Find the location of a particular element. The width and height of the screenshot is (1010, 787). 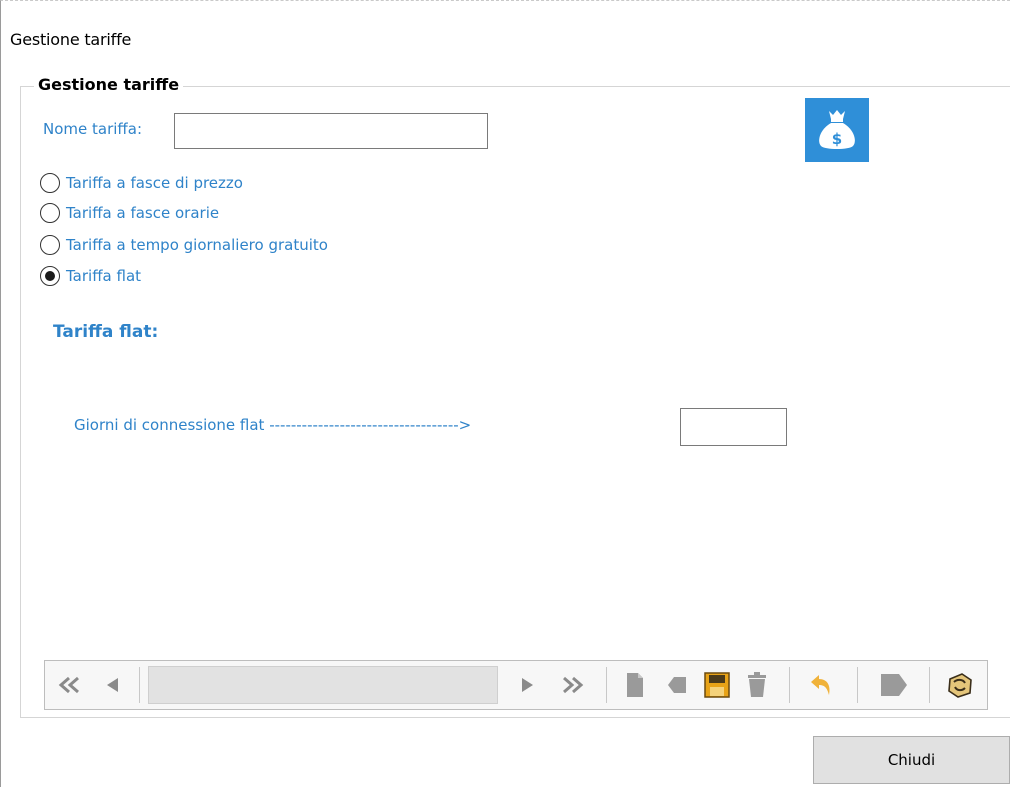

next-record-button is located at coordinates (527, 685).